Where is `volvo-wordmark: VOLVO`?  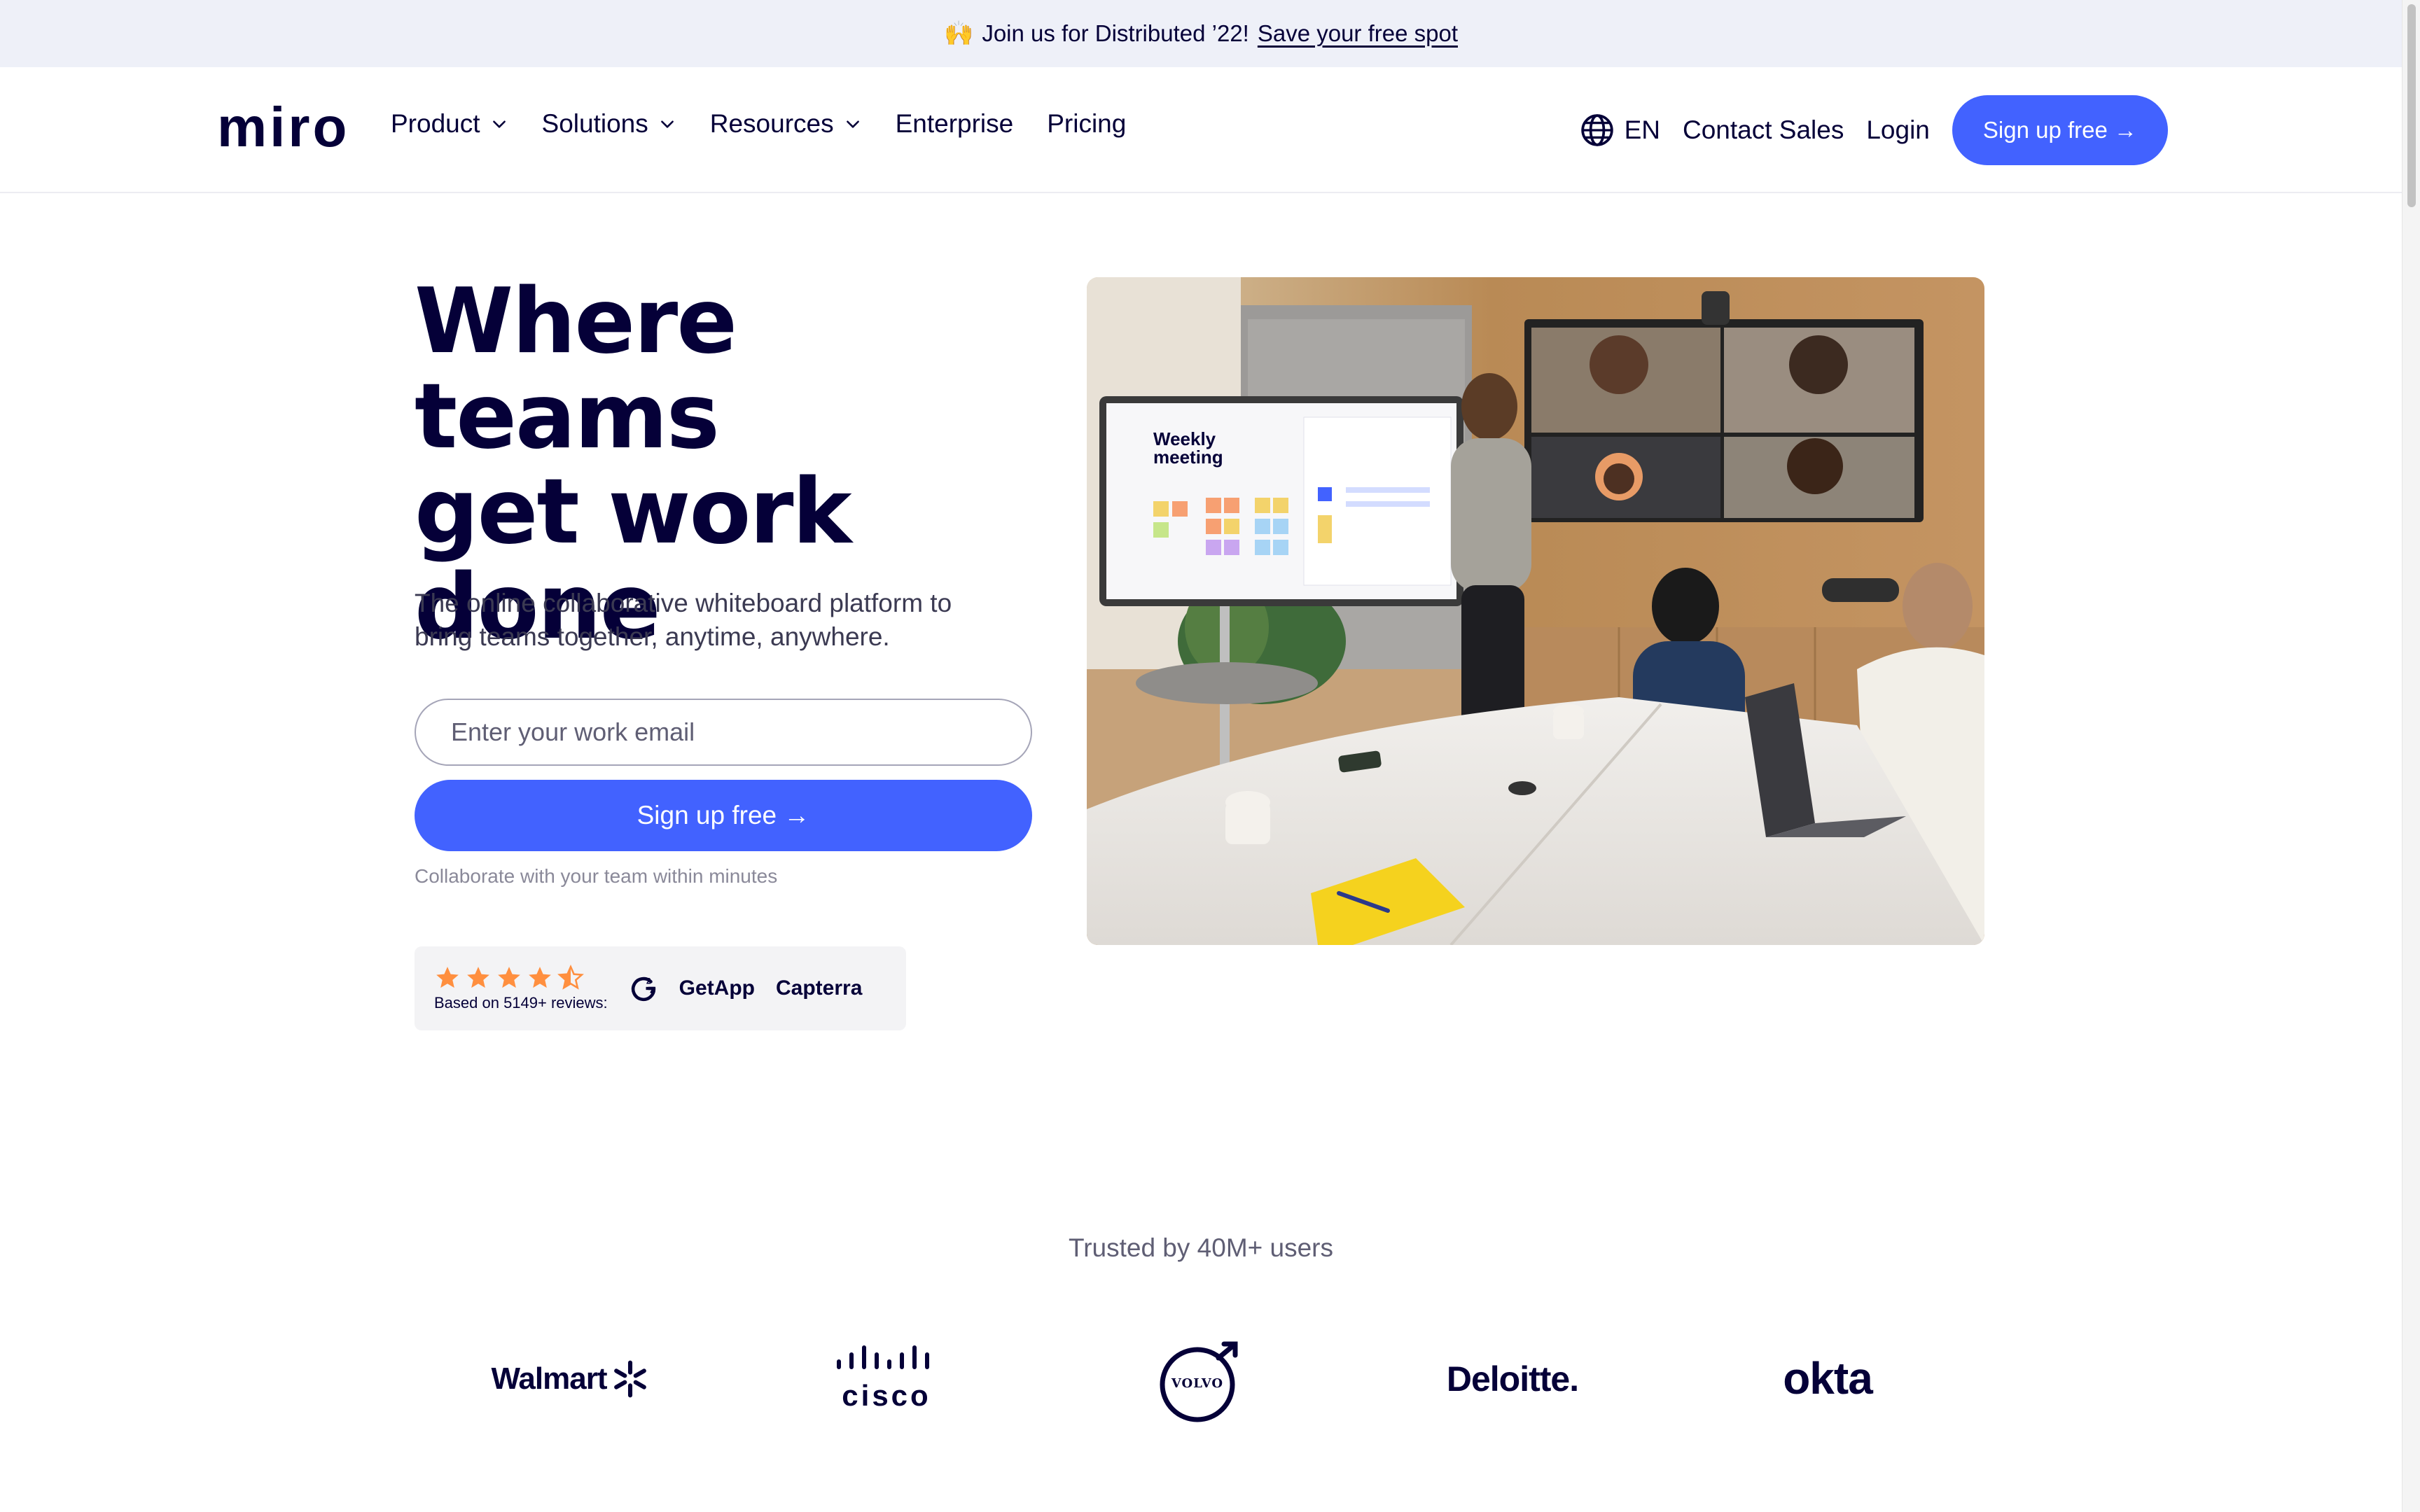
volvo-wordmark: VOLVO is located at coordinates (1197, 1383).